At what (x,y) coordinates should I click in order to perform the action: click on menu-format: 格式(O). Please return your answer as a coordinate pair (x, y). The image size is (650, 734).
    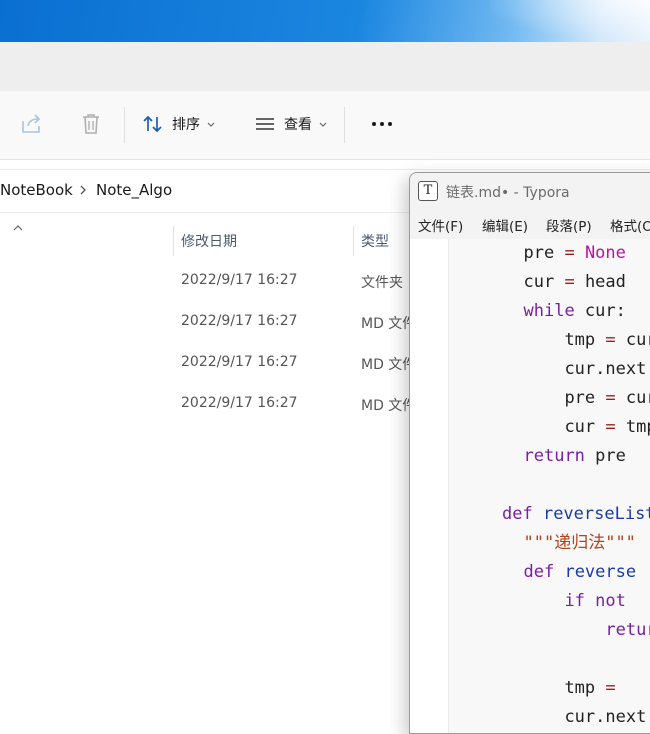
    Looking at the image, I should click on (630, 225).